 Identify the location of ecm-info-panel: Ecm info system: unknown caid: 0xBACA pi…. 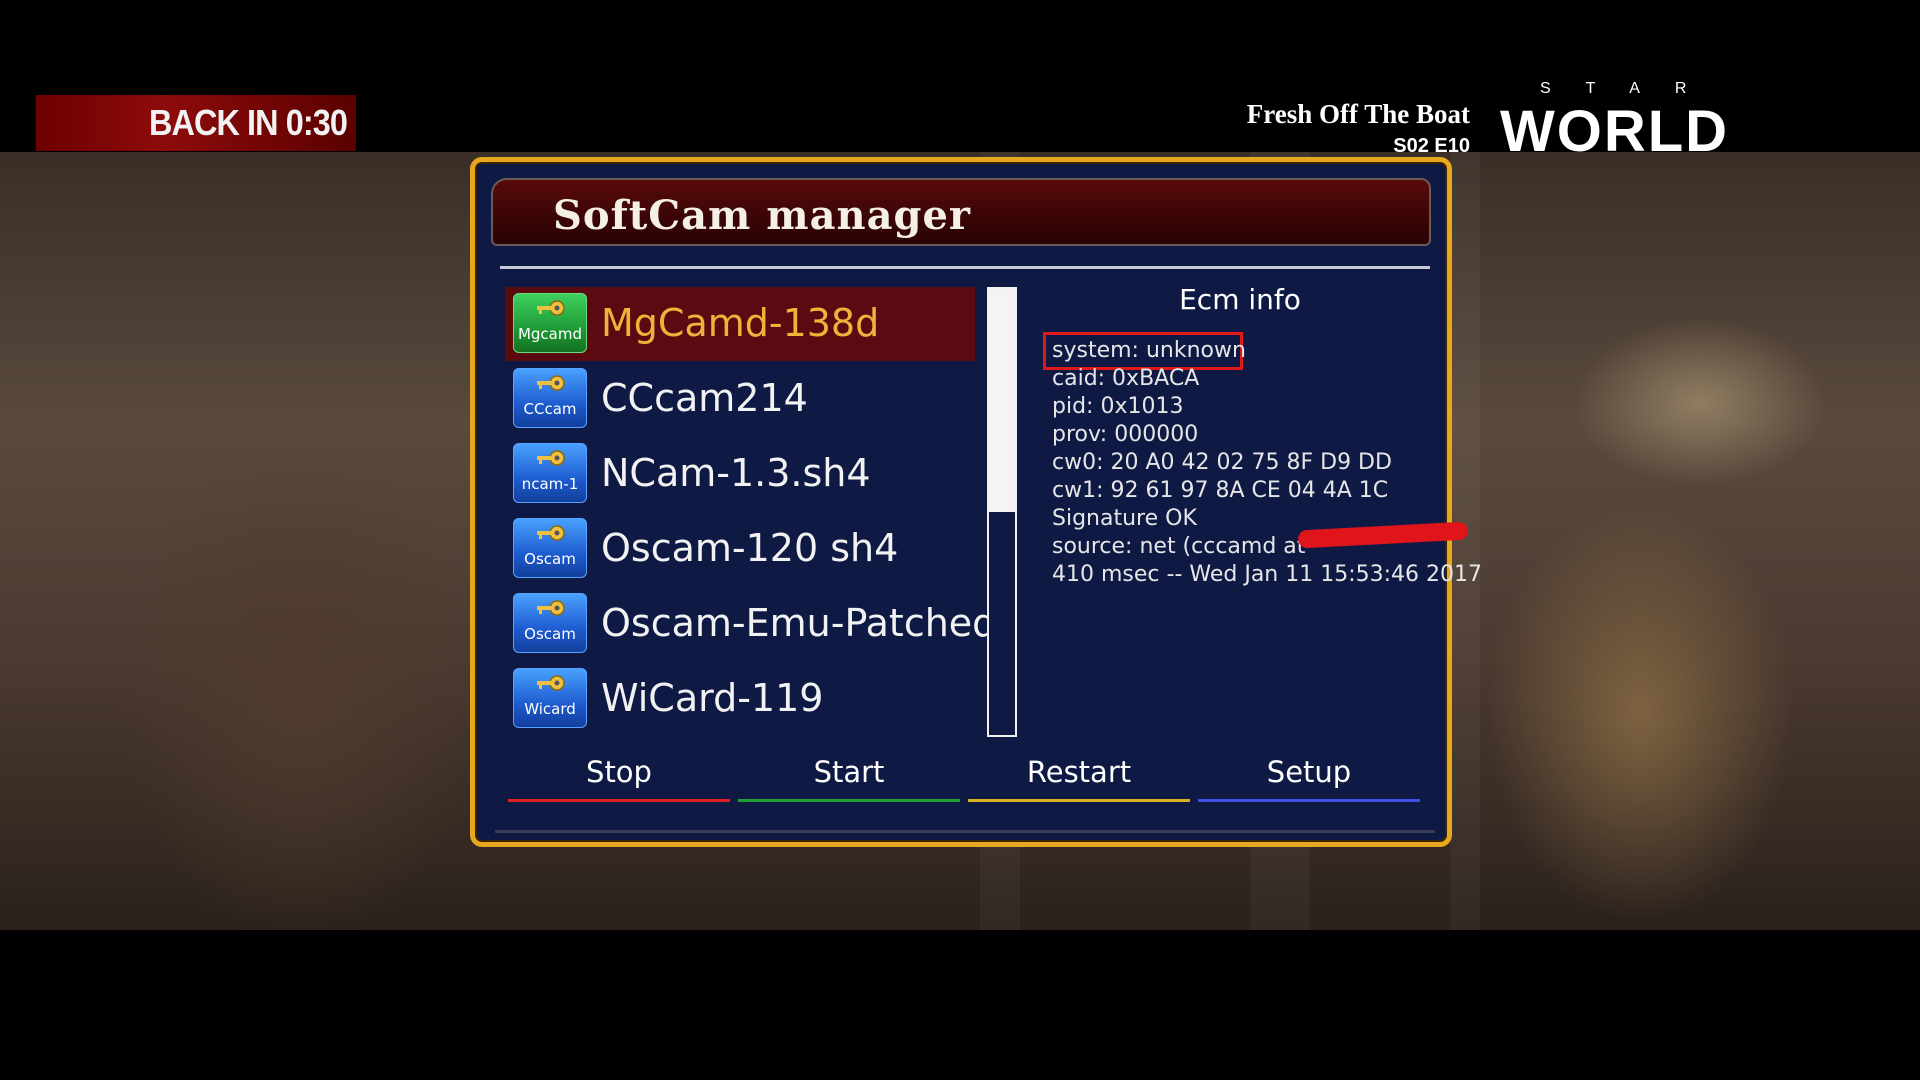
(1256, 512).